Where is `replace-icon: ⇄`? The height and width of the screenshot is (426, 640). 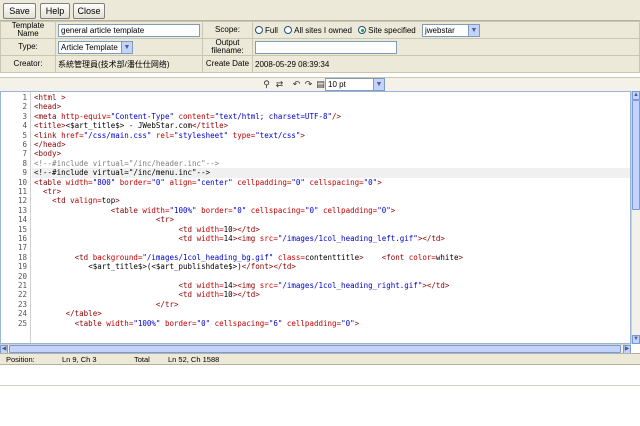 replace-icon: ⇄ is located at coordinates (279, 84).